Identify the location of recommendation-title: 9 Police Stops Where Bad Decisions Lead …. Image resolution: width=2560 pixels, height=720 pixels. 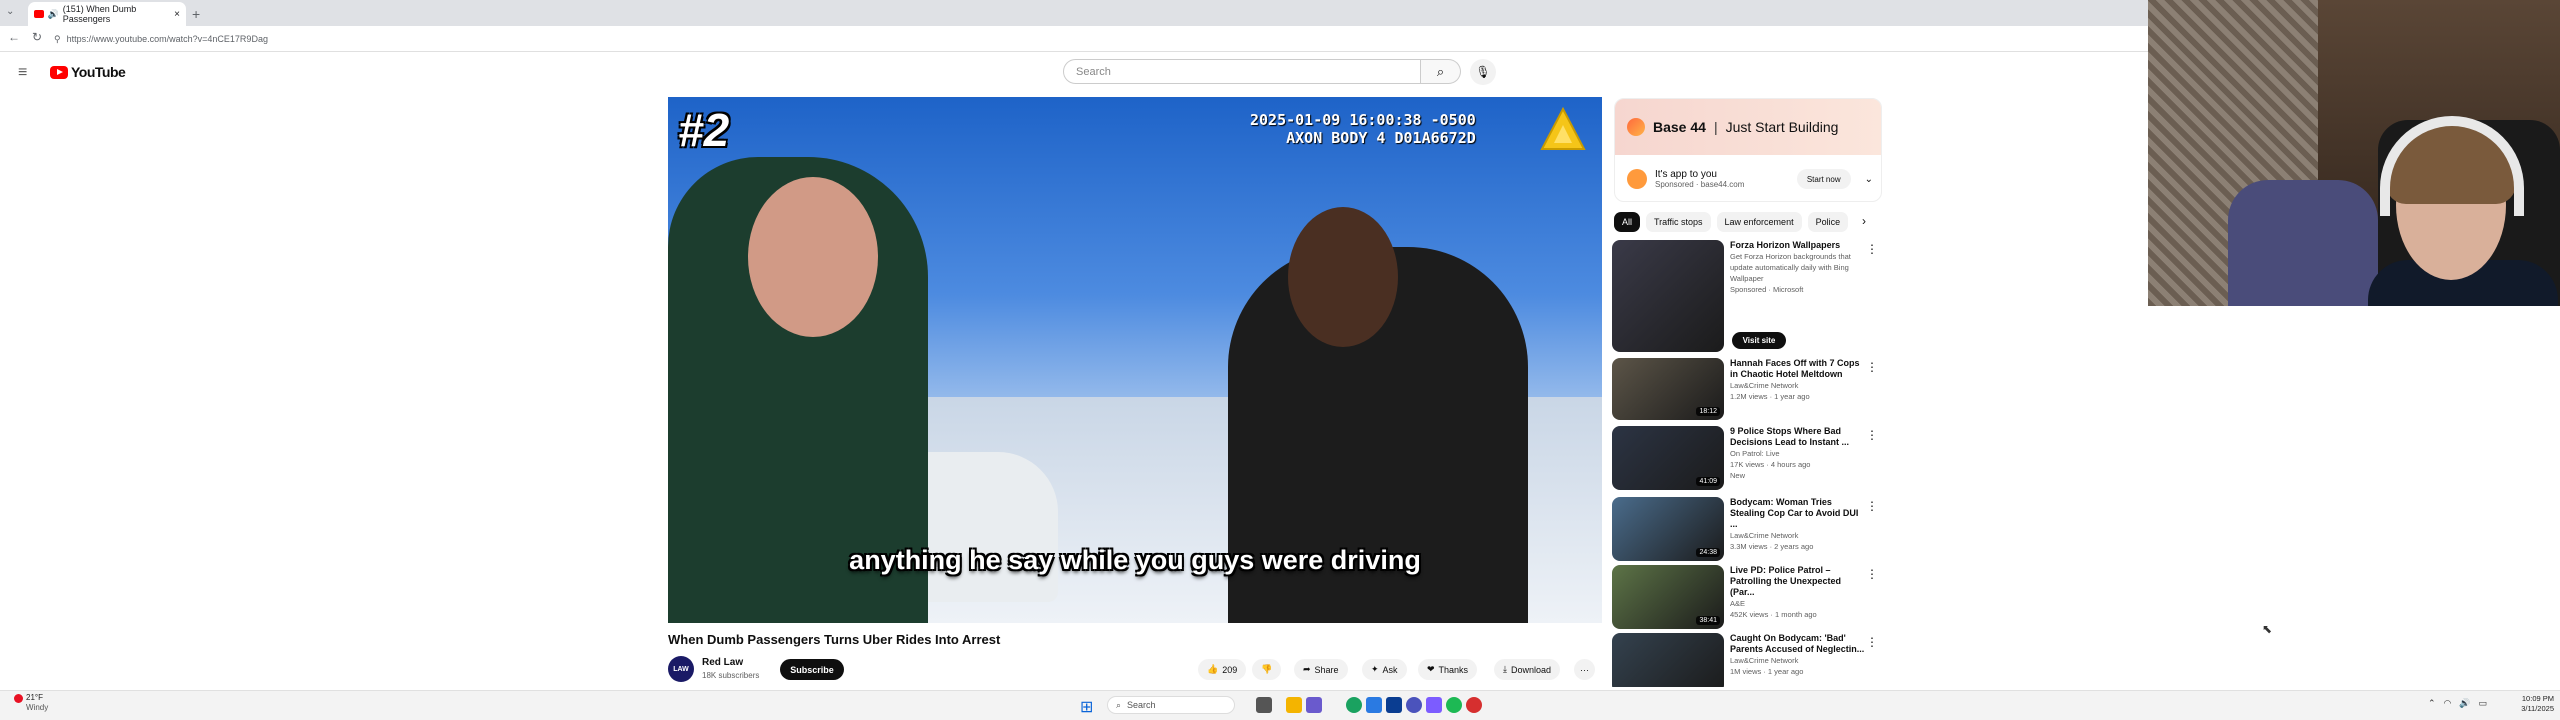
(1798, 437).